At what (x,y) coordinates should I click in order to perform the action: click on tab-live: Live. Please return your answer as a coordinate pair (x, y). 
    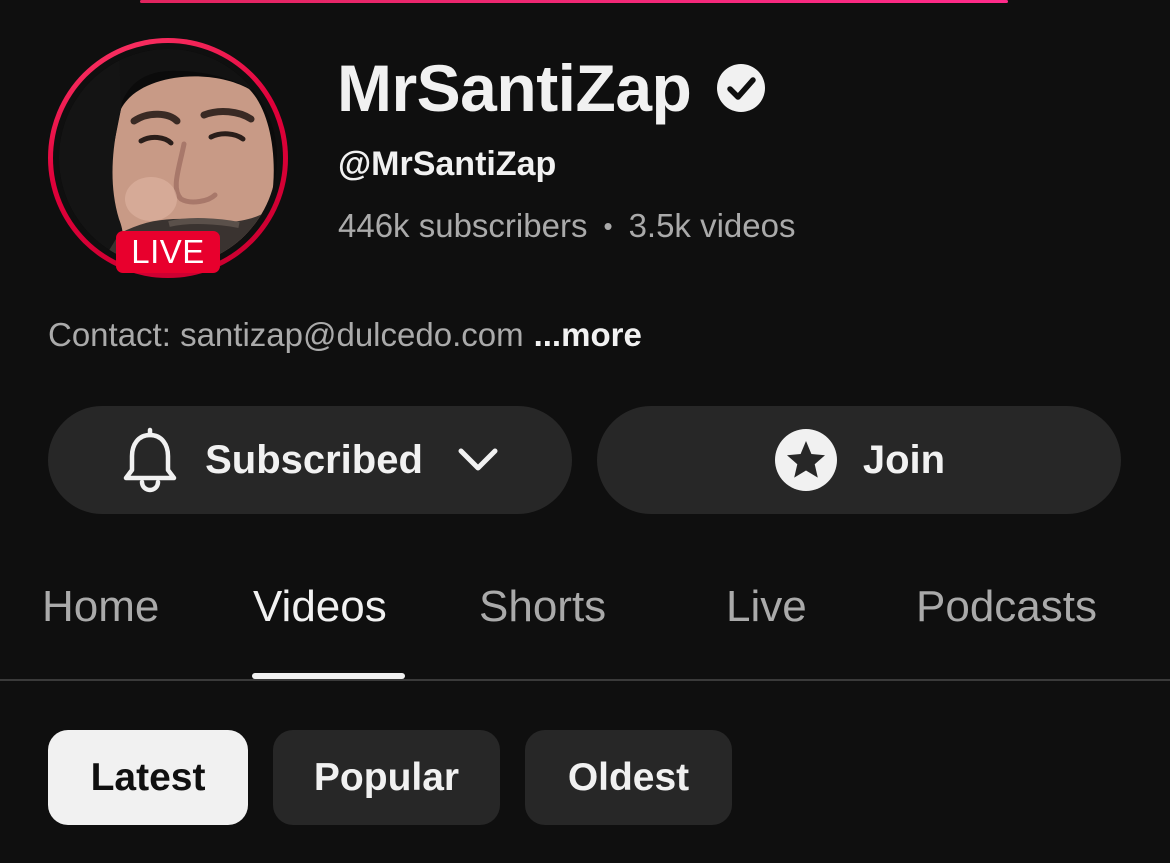
    Looking at the image, I should click on (766, 607).